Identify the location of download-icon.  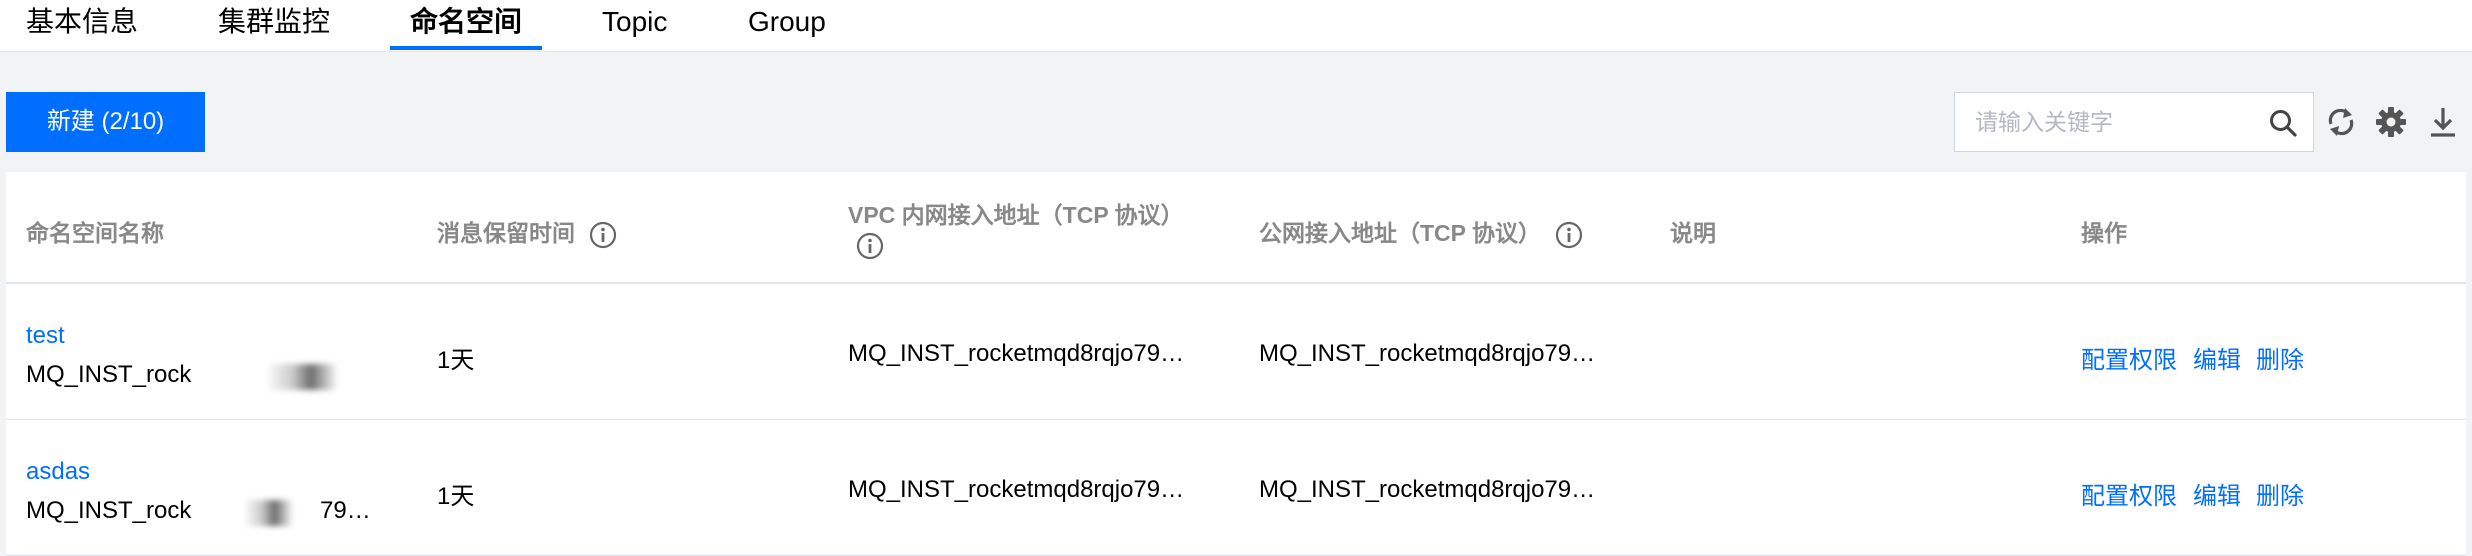
(2443, 122).